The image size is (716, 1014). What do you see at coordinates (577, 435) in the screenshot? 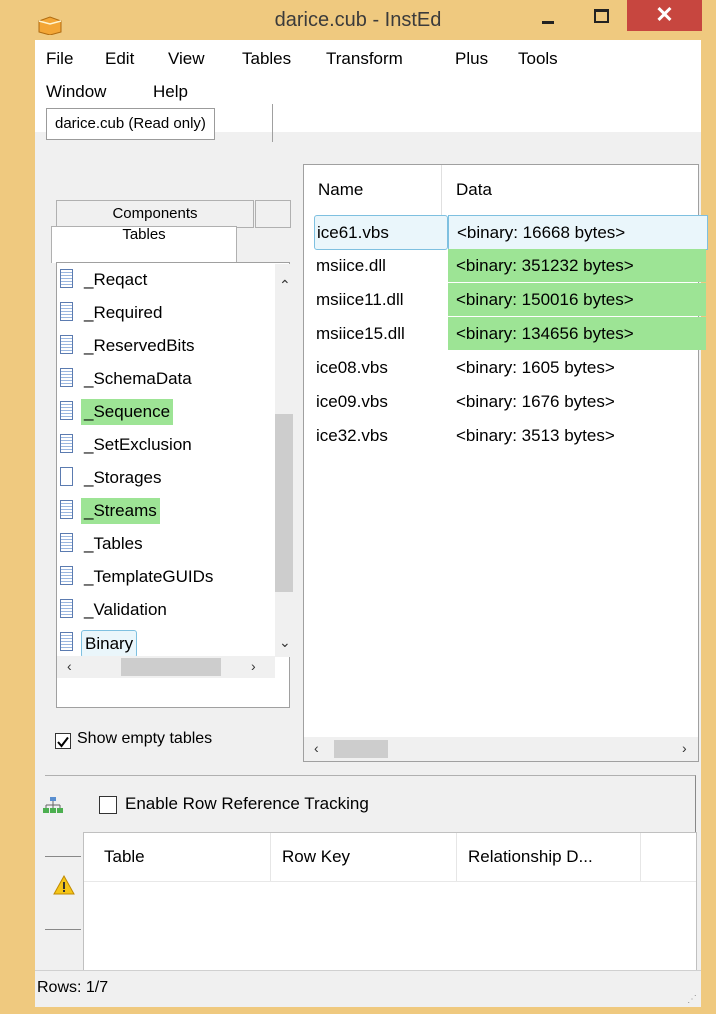
I see `cell-data: <binary: 3513 bytes>` at bounding box center [577, 435].